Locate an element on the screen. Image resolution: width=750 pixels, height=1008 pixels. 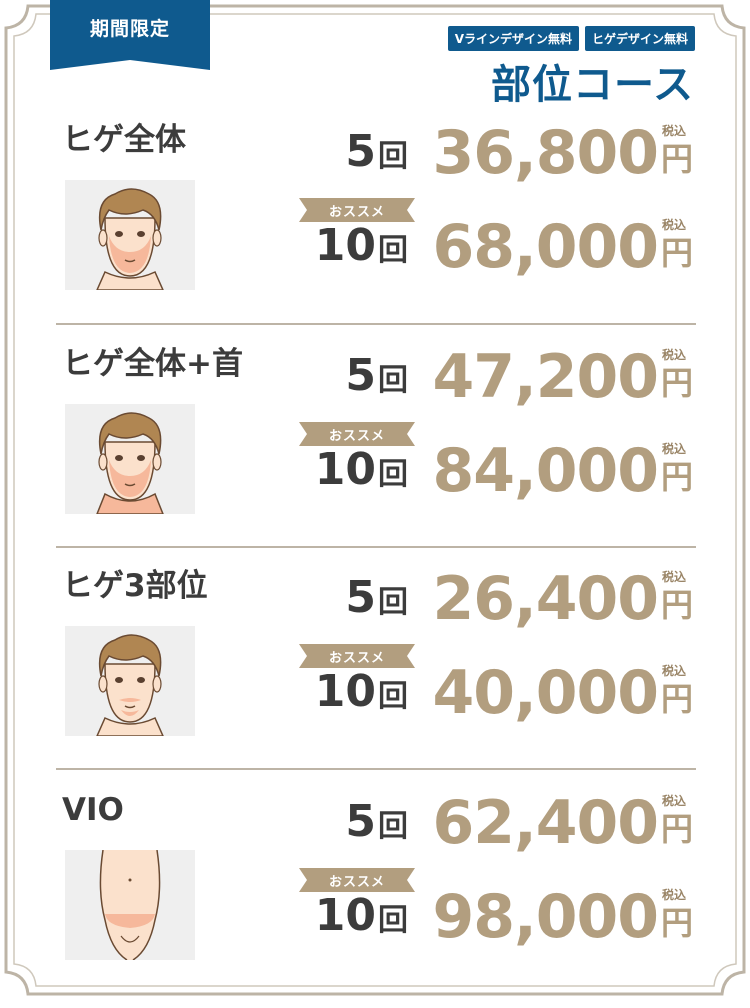
section-title: ヒゲ全体+首 is located at coordinates (152, 364).